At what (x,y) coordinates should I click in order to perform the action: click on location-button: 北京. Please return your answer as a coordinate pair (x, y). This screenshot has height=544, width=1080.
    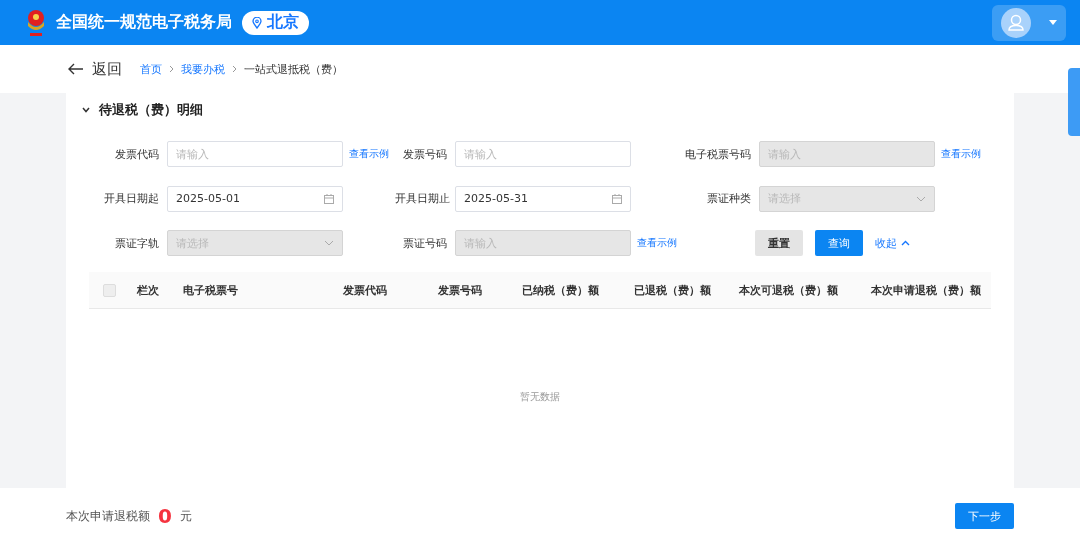
    Looking at the image, I should click on (275, 22).